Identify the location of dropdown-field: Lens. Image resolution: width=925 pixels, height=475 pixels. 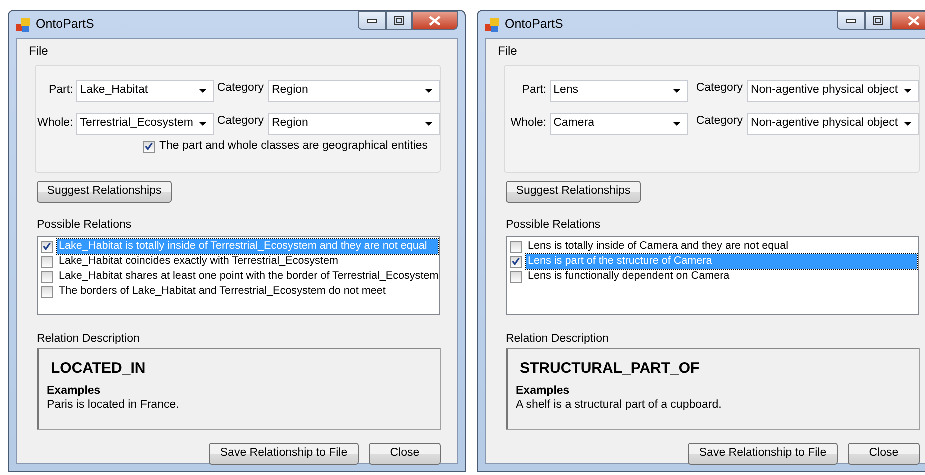
(619, 91).